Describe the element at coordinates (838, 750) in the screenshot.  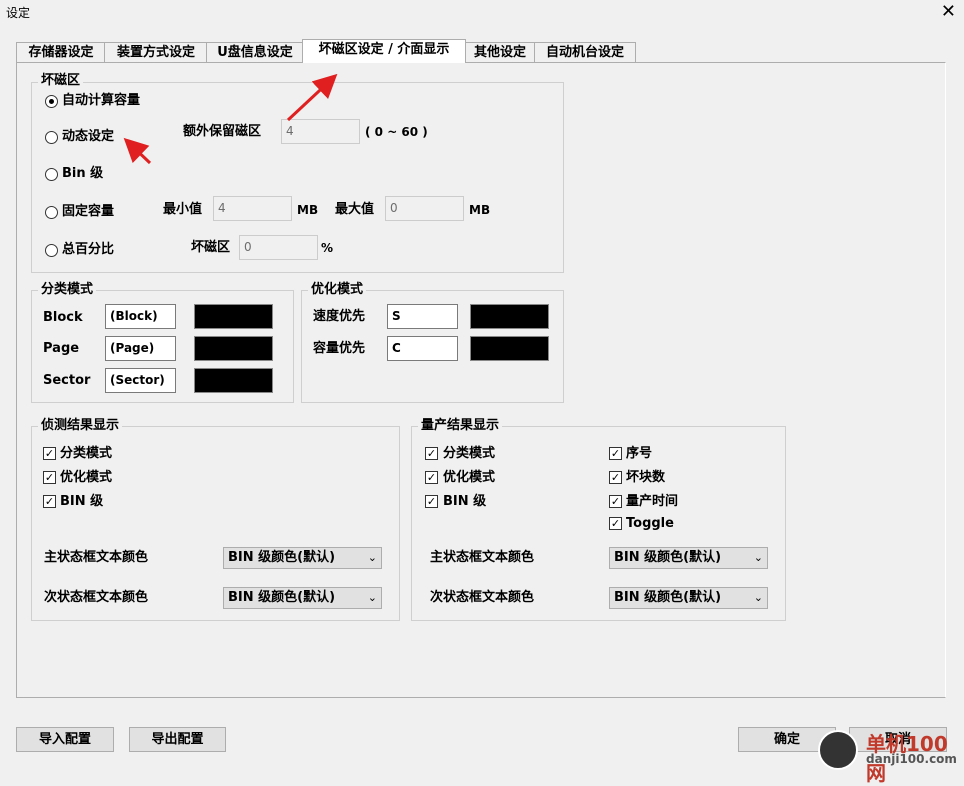
I see `watermark-logo-icon` at that location.